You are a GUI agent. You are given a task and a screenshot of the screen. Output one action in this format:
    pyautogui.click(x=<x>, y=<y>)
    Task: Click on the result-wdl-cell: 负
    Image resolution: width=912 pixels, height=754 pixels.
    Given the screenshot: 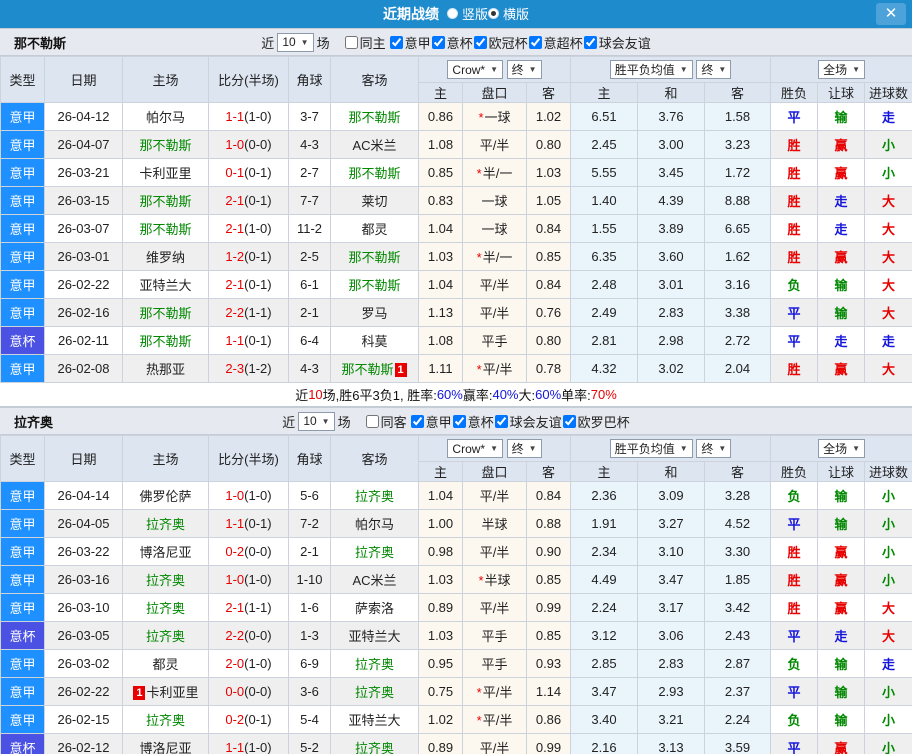 What is the action you would take?
    pyautogui.click(x=794, y=284)
    